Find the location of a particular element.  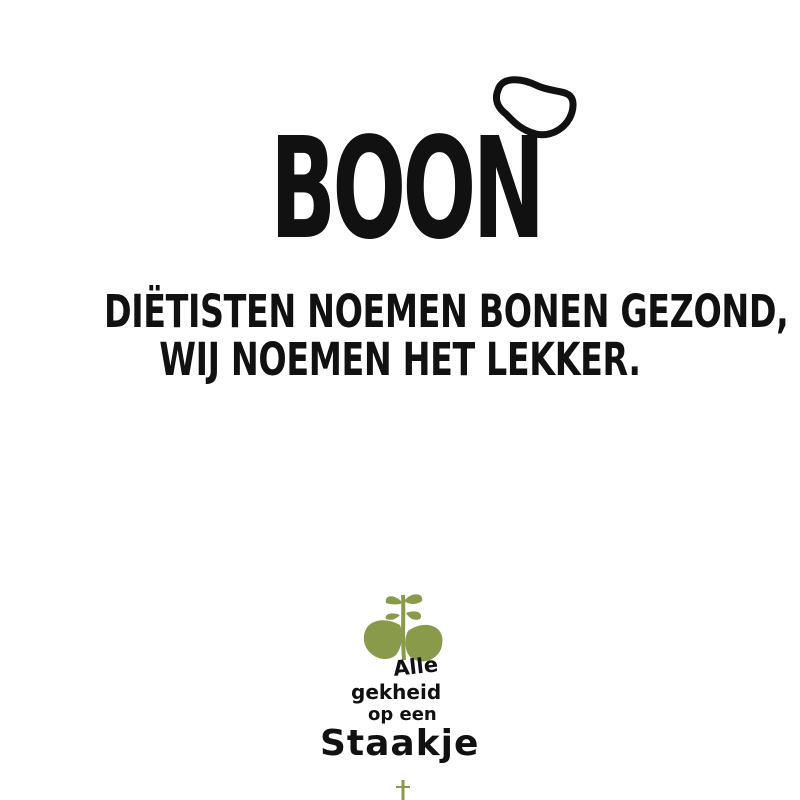

plant-logo-line-4: Staakje is located at coordinates (400, 743).